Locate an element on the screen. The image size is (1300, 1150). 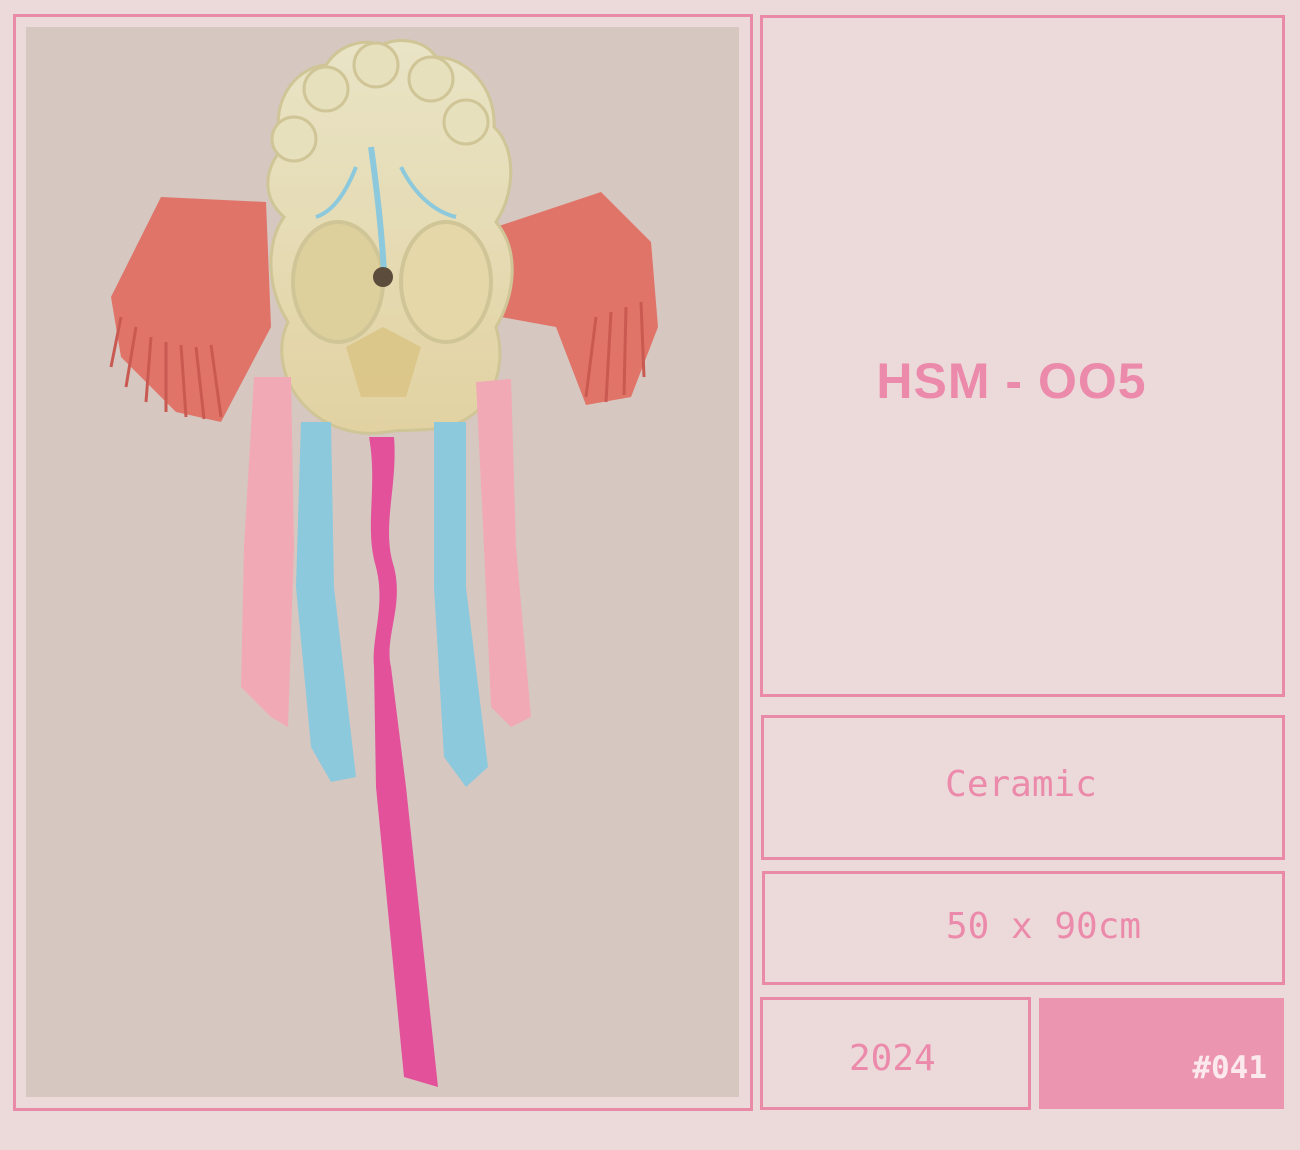
catalog-number: #041 is located at coordinates (1229, 1068).